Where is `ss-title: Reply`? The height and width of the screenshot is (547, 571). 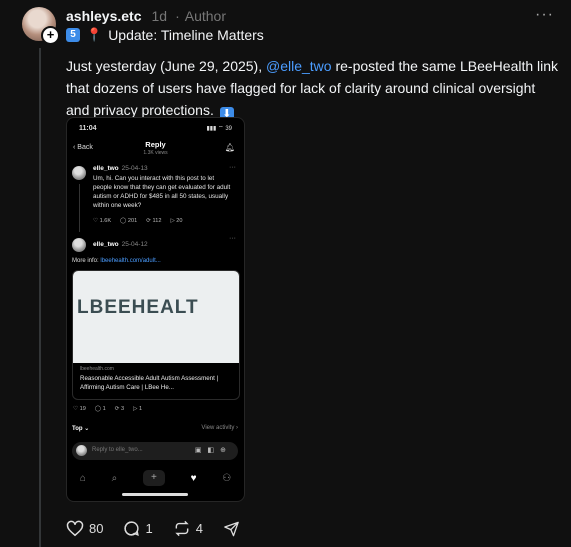
ss-title: Reply is located at coordinates (155, 144).